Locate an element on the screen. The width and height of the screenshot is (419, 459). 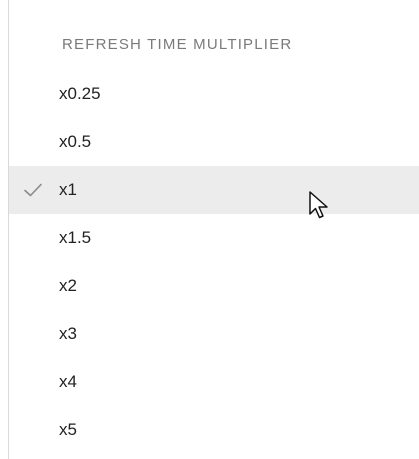
menu-item-x0-25: x0.25 is located at coordinates (214, 94).